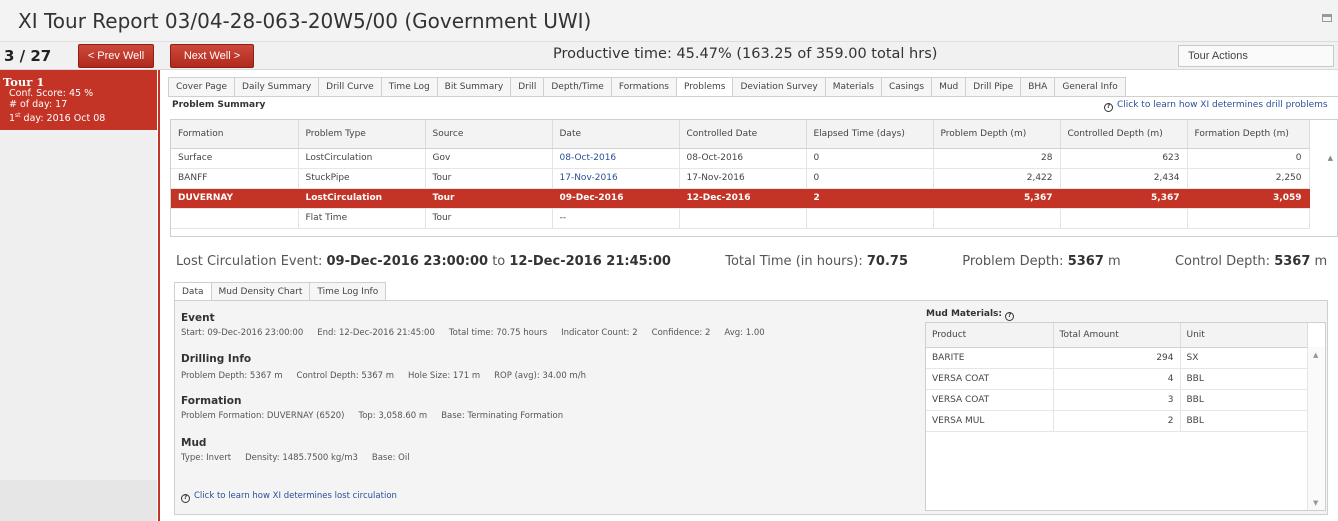 The image size is (1338, 521). Describe the element at coordinates (743, 158) in the screenshot. I see `cell: 08-Oct-2016` at that location.